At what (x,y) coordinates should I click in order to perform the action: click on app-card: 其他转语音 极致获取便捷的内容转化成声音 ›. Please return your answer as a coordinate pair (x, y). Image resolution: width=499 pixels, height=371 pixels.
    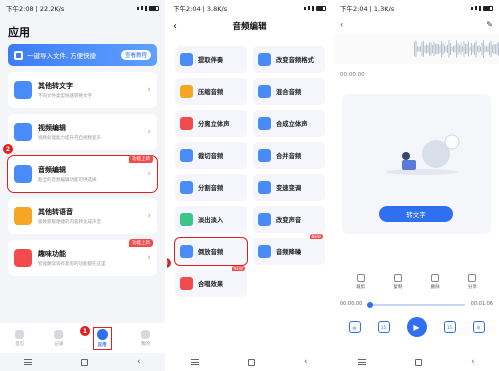
    Looking at the image, I should click on (82, 216).